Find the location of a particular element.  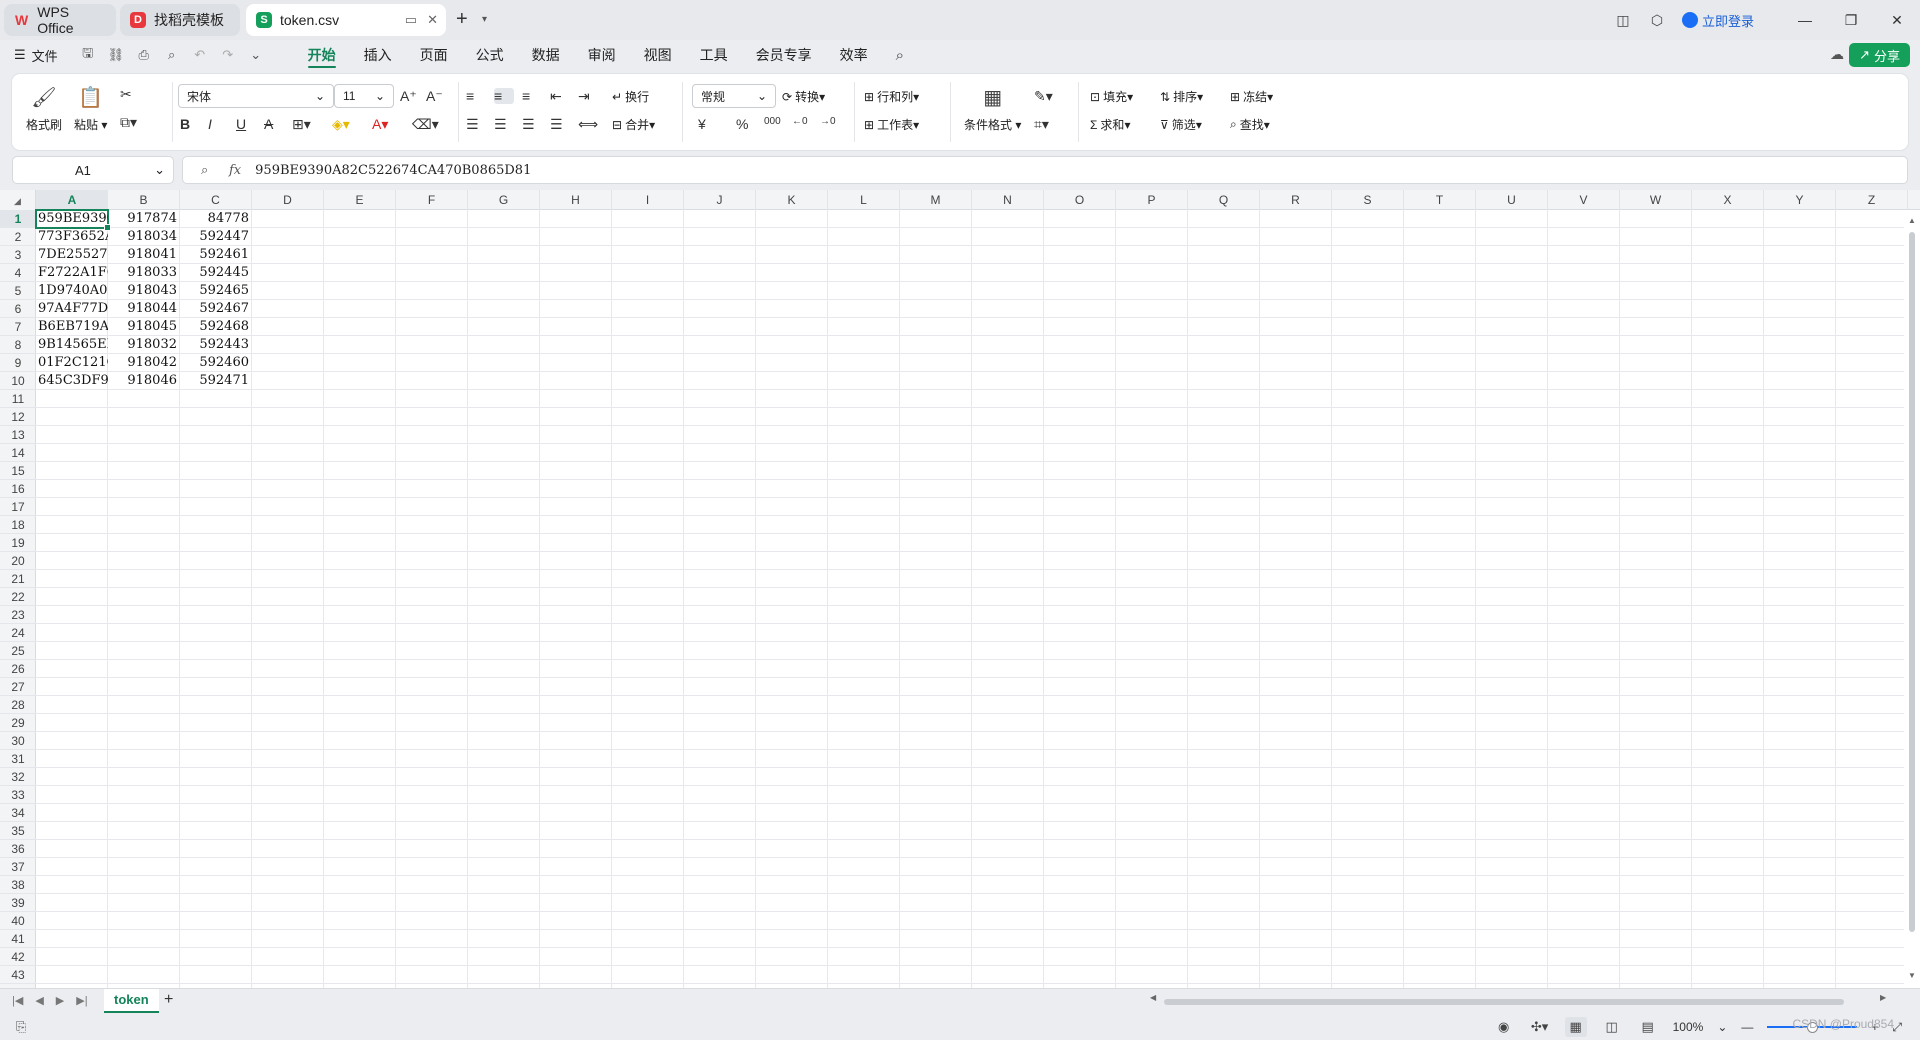

row-header: 14 is located at coordinates (18, 453).